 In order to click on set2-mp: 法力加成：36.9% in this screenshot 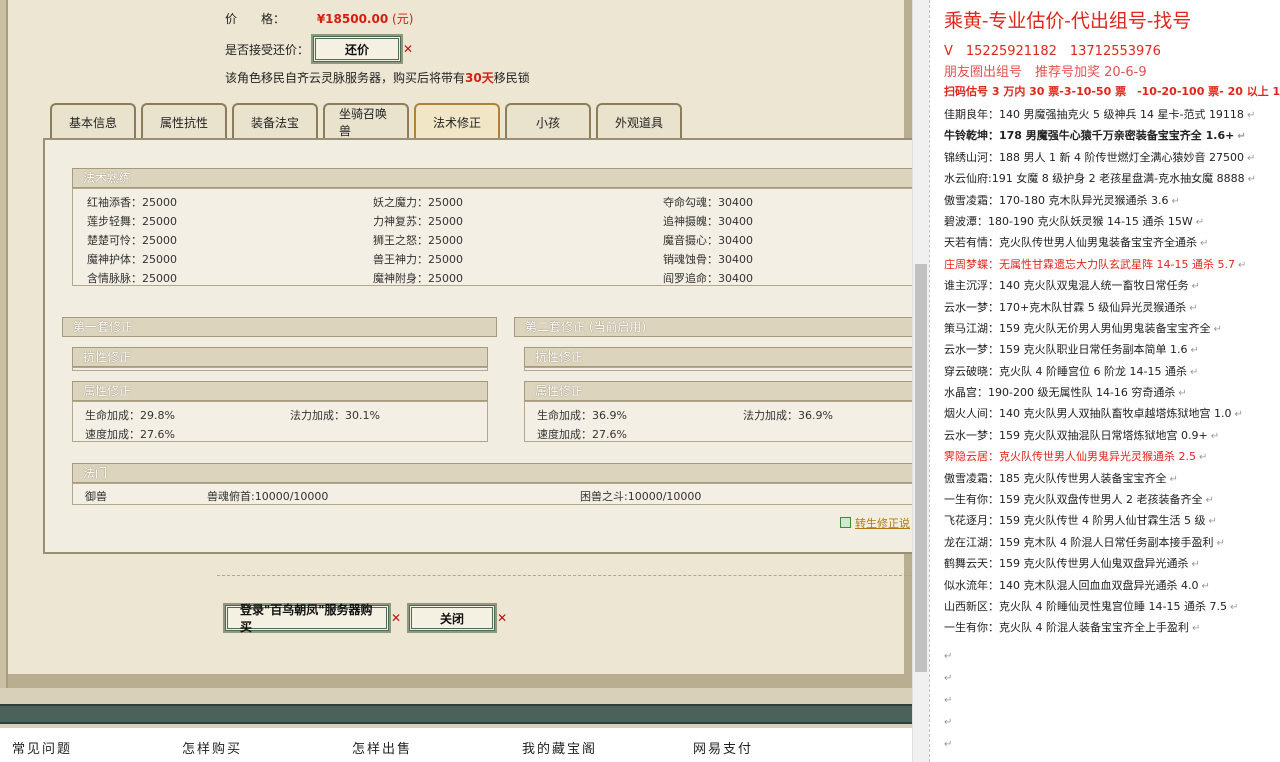, I will do `click(788, 415)`.